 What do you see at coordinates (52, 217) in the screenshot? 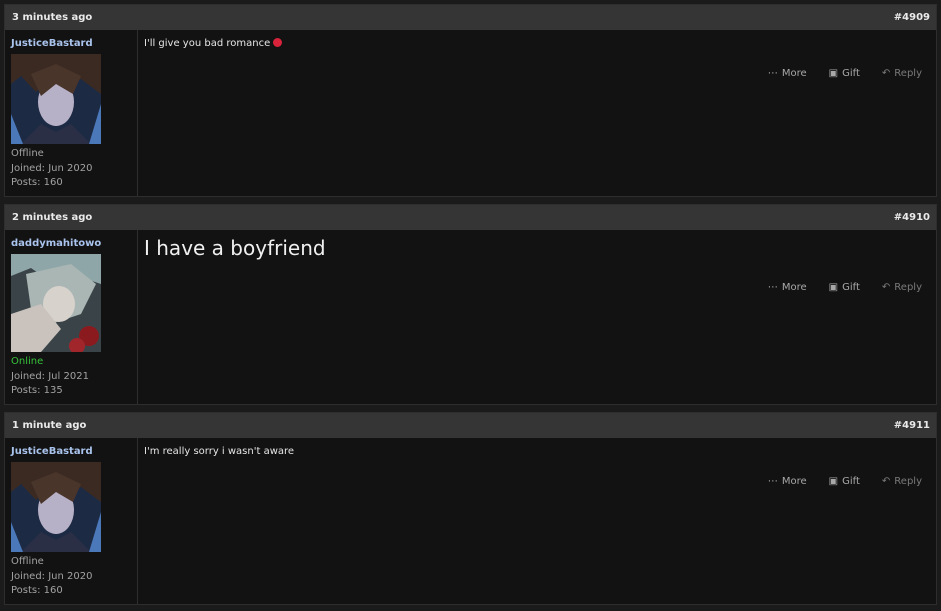
I see `post-timestamp: 2 minutes ago` at bounding box center [52, 217].